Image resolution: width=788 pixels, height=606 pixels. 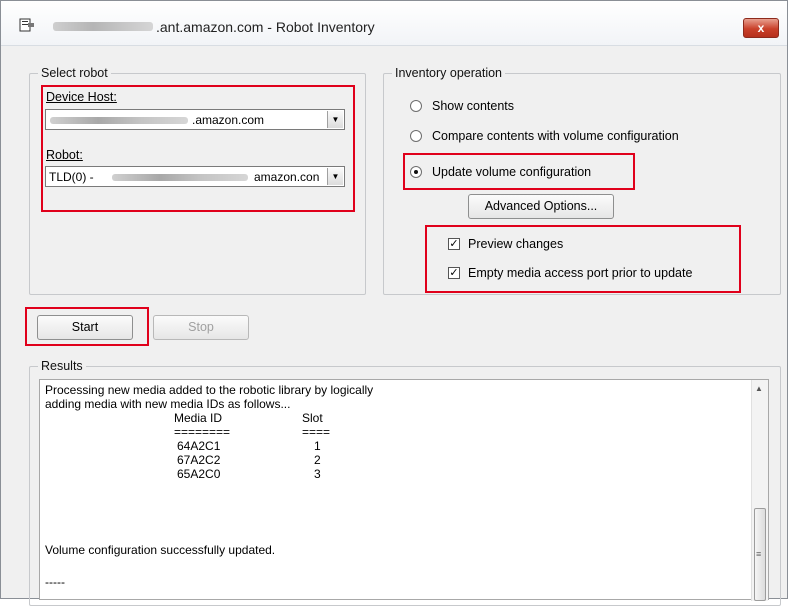 What do you see at coordinates (317, 446) in the screenshot?
I see `slot-cell: 1` at bounding box center [317, 446].